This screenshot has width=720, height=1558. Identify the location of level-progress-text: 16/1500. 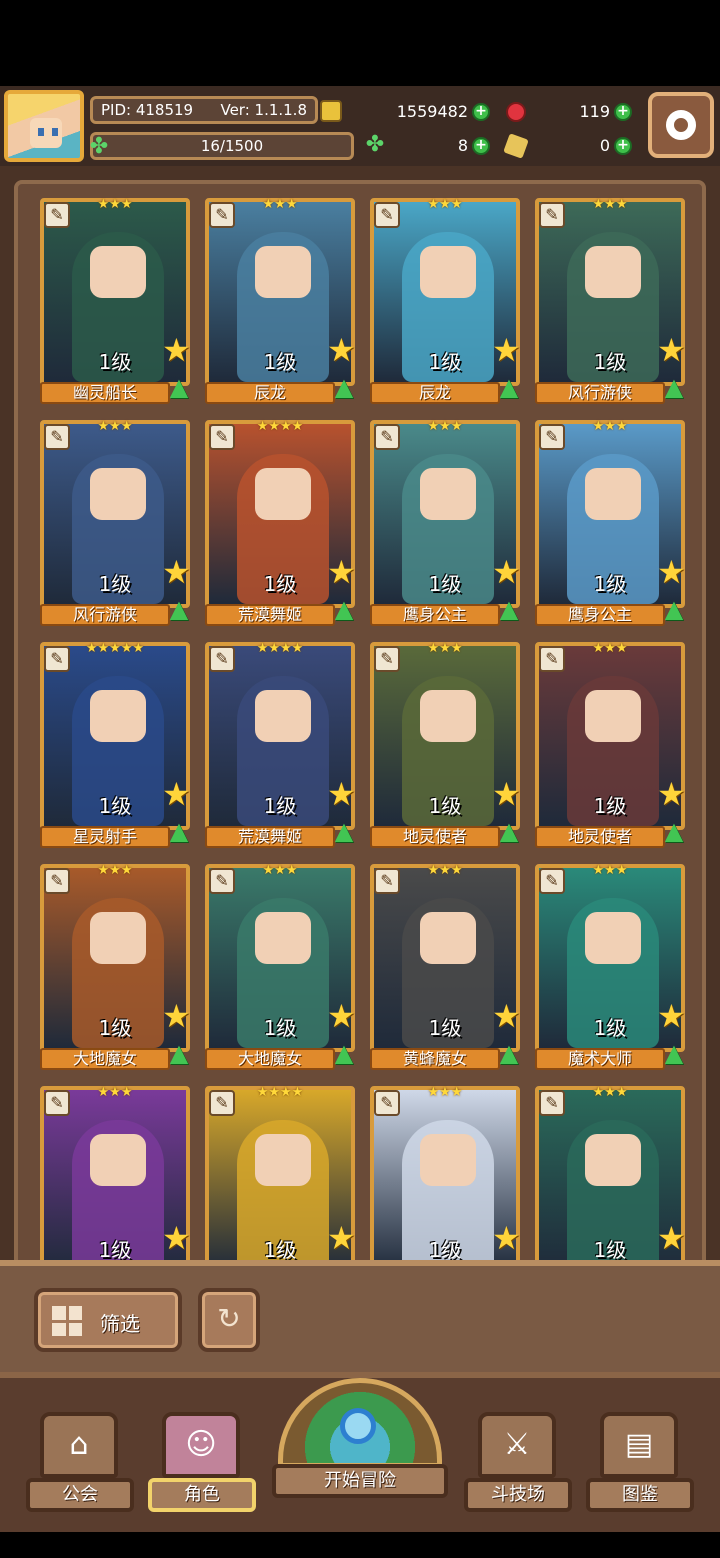
(232, 146).